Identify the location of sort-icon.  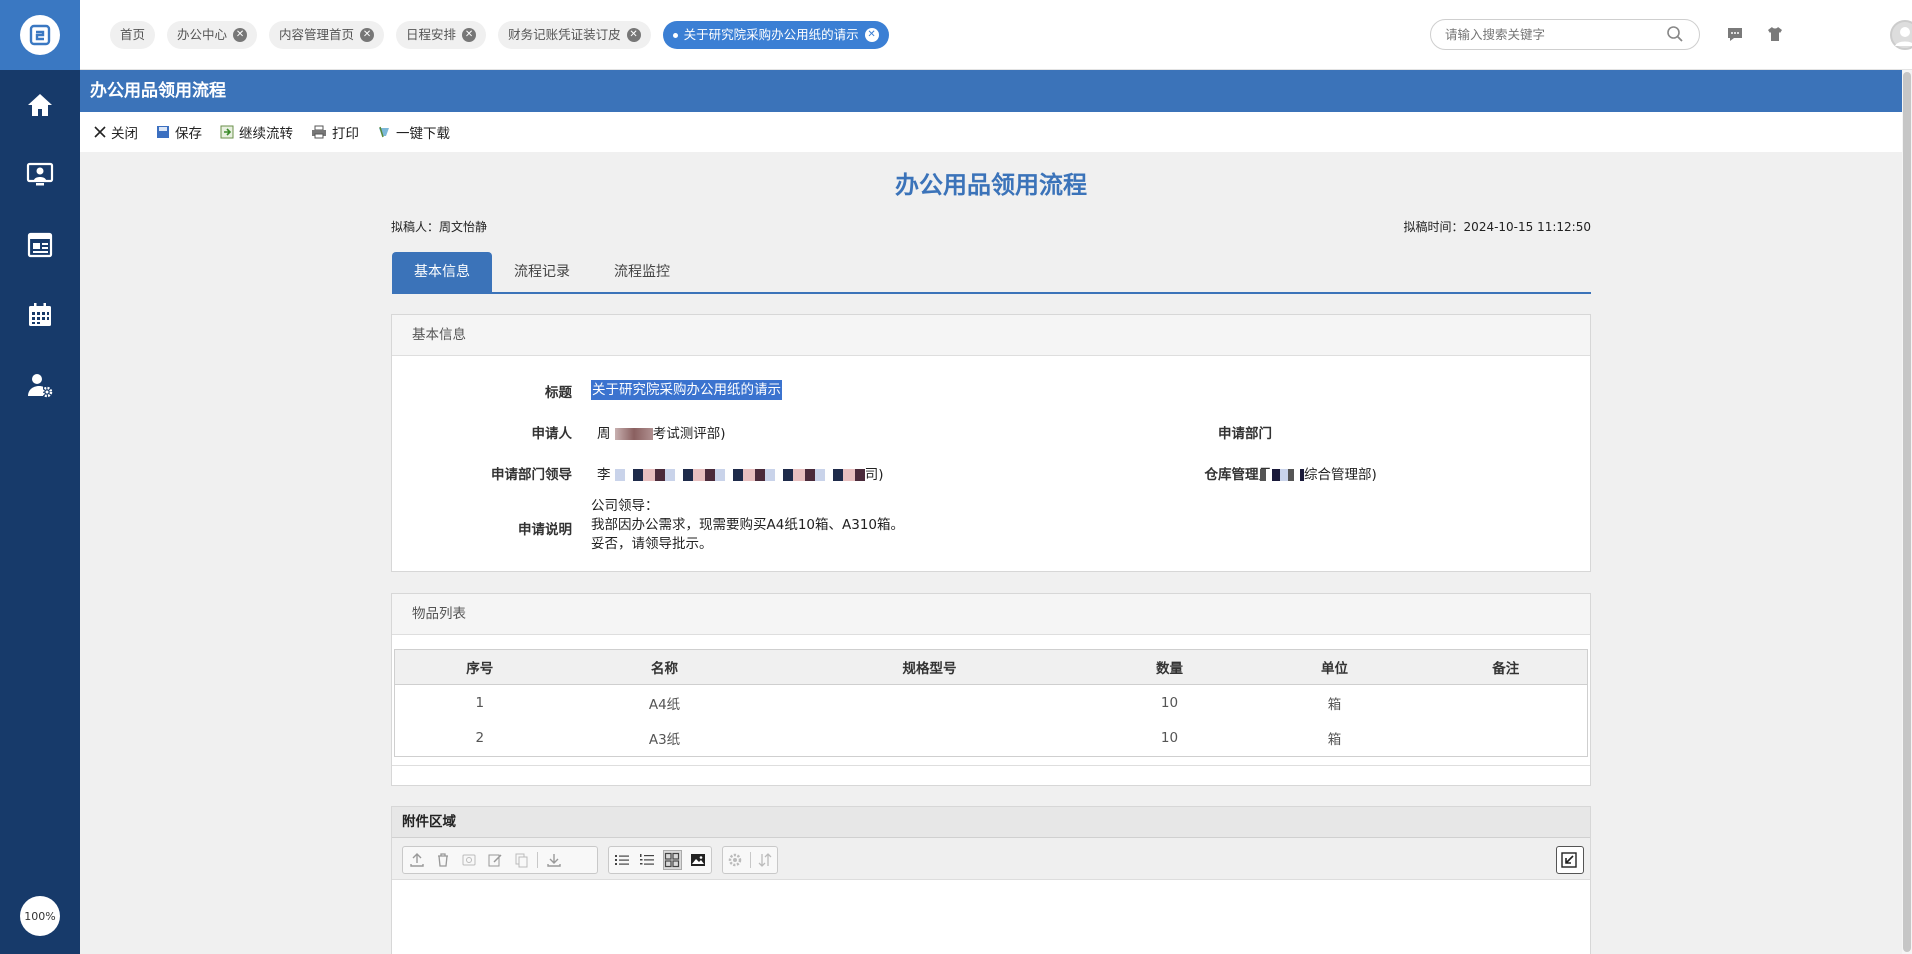
(765, 860).